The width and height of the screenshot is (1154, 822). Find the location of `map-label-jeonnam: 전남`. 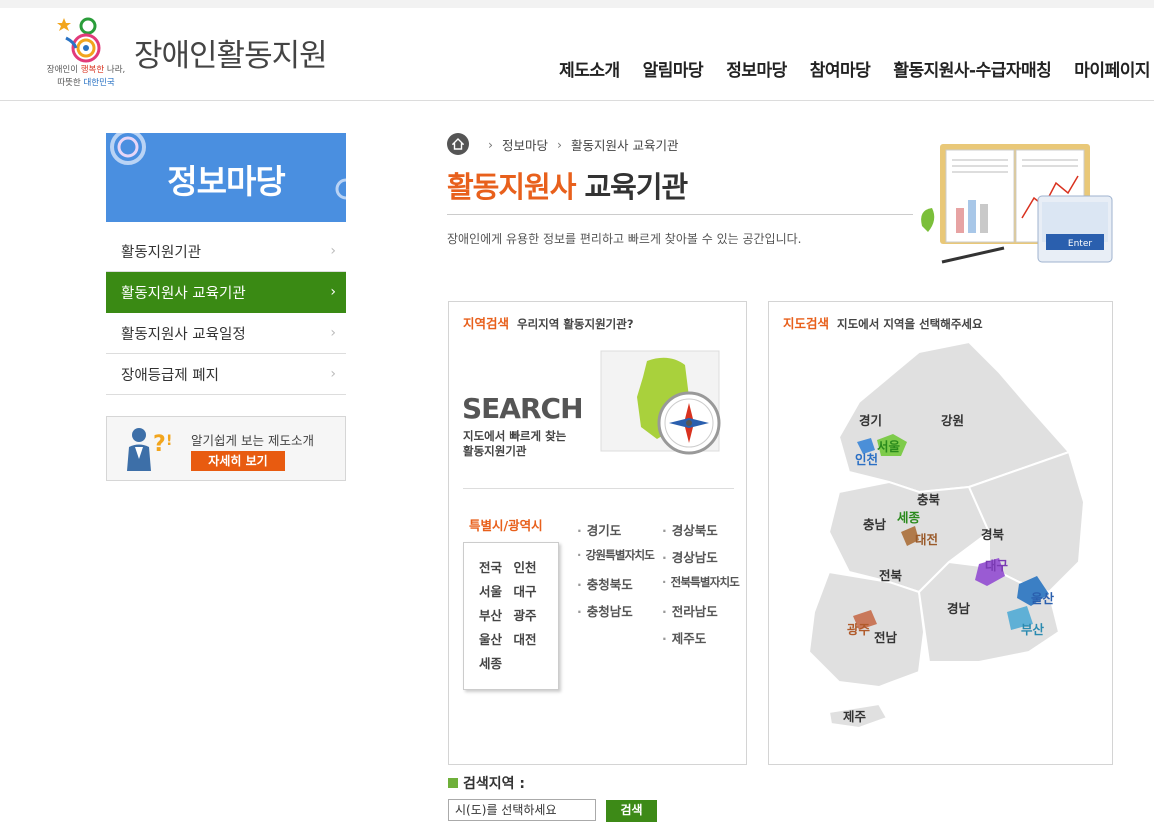

map-label-jeonnam: 전남 is located at coordinates (886, 637).